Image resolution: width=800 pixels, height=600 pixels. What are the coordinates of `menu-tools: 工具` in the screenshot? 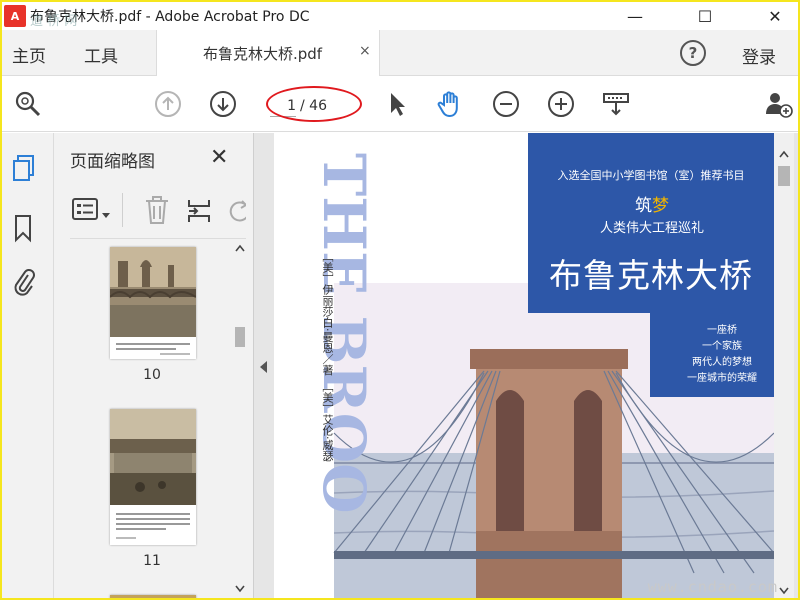 It's located at (101, 54).